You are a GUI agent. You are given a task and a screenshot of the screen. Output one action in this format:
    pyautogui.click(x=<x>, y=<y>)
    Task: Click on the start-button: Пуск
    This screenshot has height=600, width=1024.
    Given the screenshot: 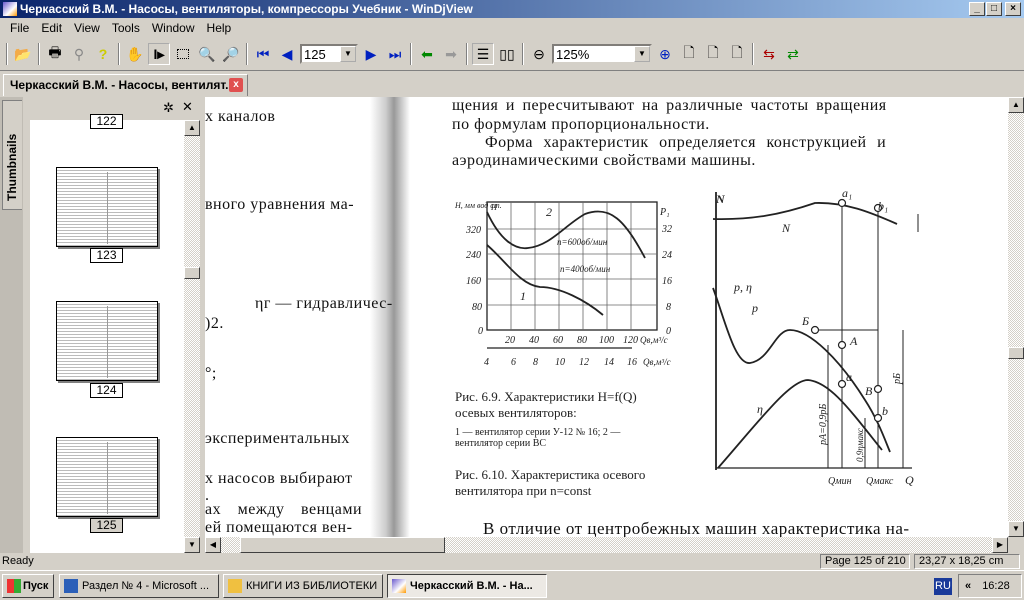 What is the action you would take?
    pyautogui.click(x=28, y=586)
    